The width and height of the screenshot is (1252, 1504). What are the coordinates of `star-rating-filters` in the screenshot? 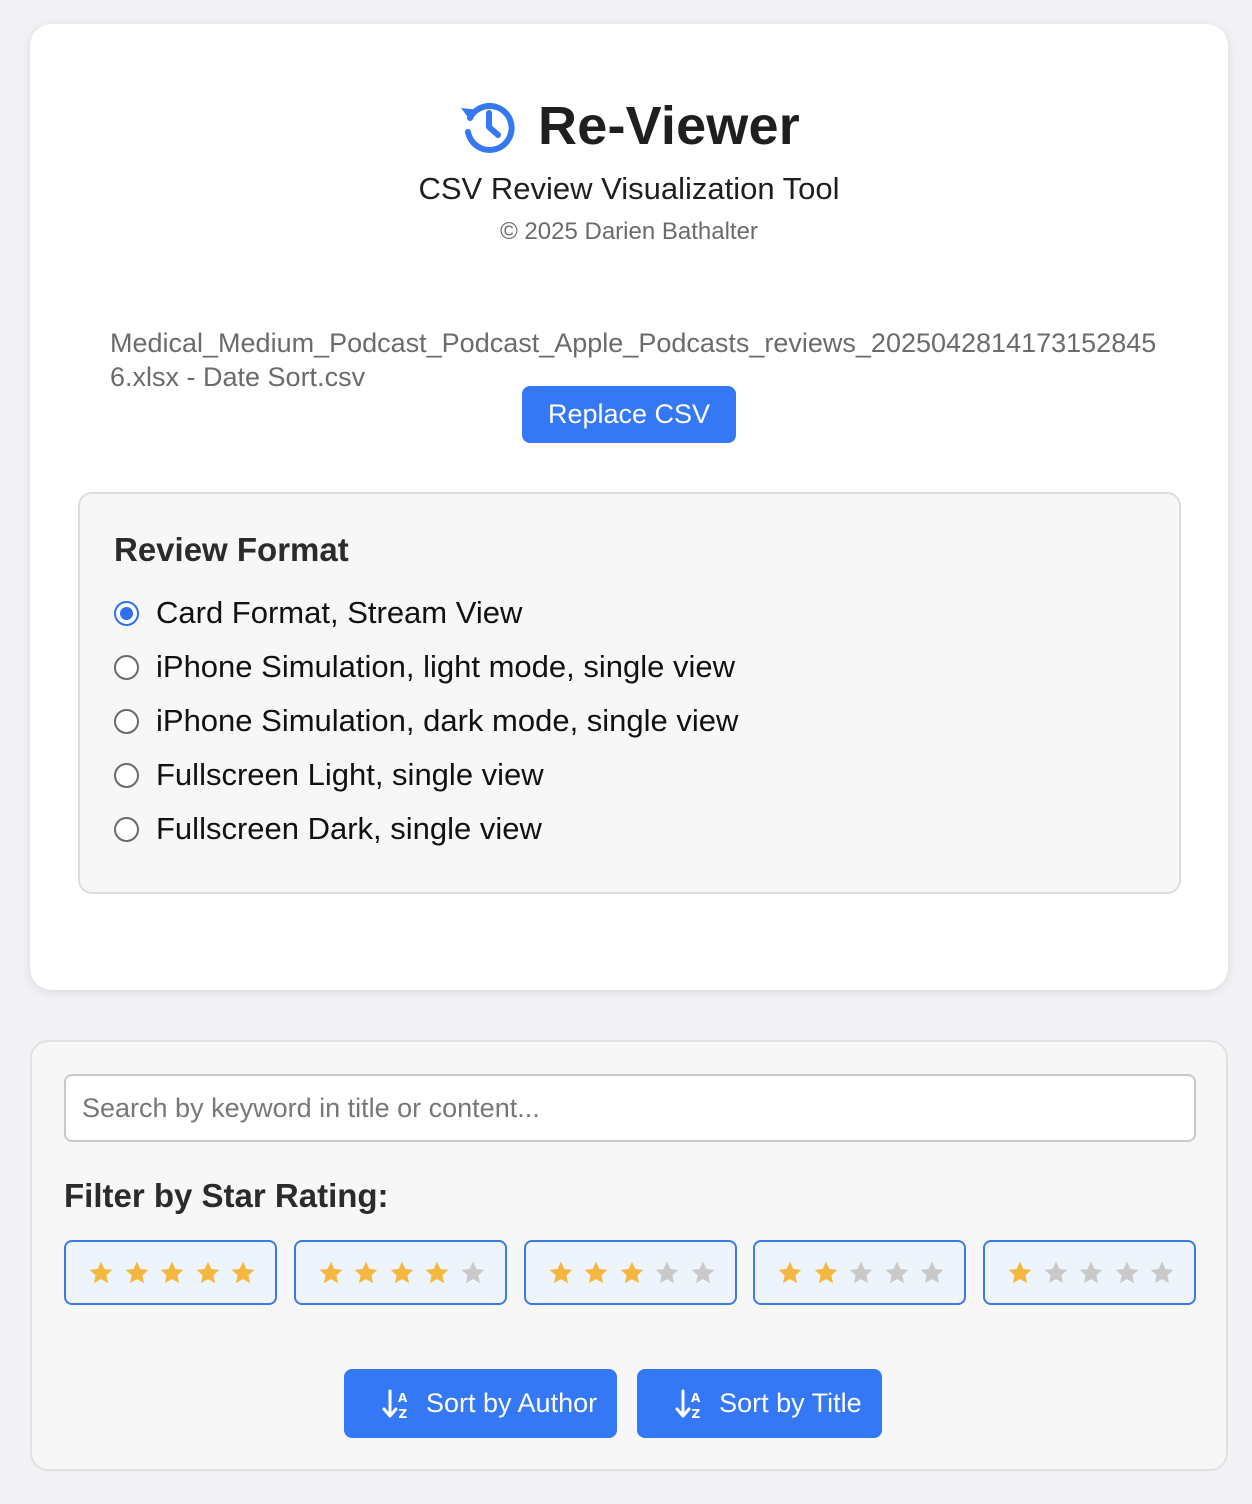 It's located at (630, 1272).